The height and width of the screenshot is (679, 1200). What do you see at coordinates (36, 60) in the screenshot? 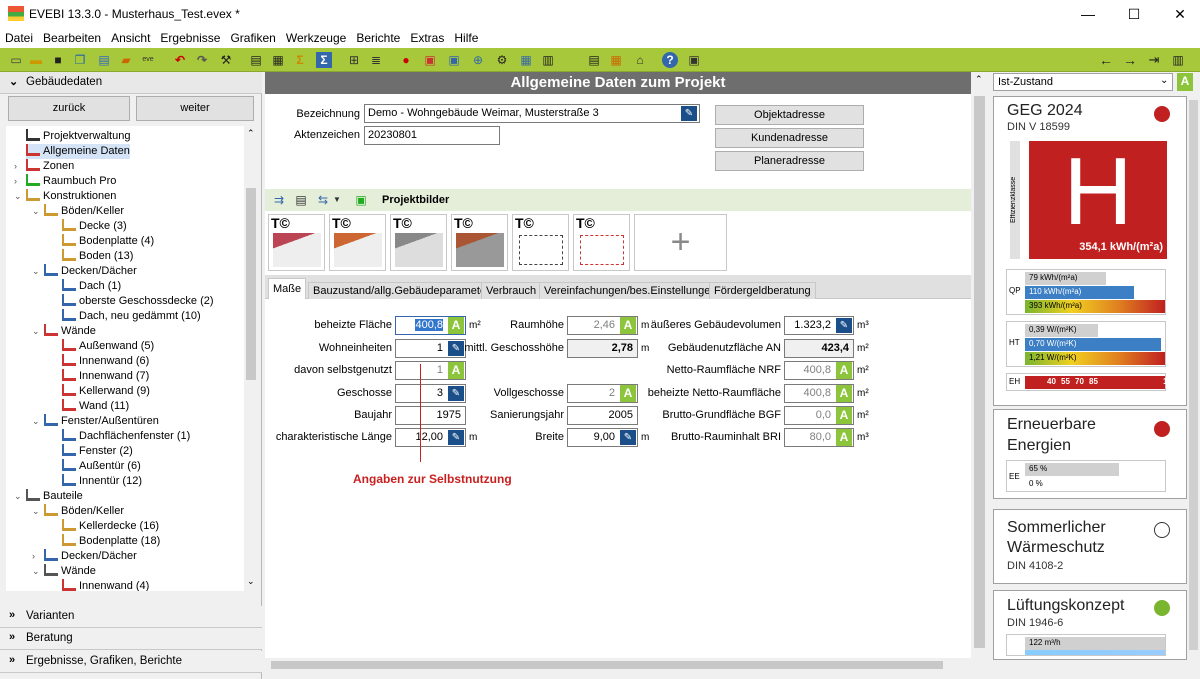
I see `open-folder-icon: ▬` at bounding box center [36, 60].